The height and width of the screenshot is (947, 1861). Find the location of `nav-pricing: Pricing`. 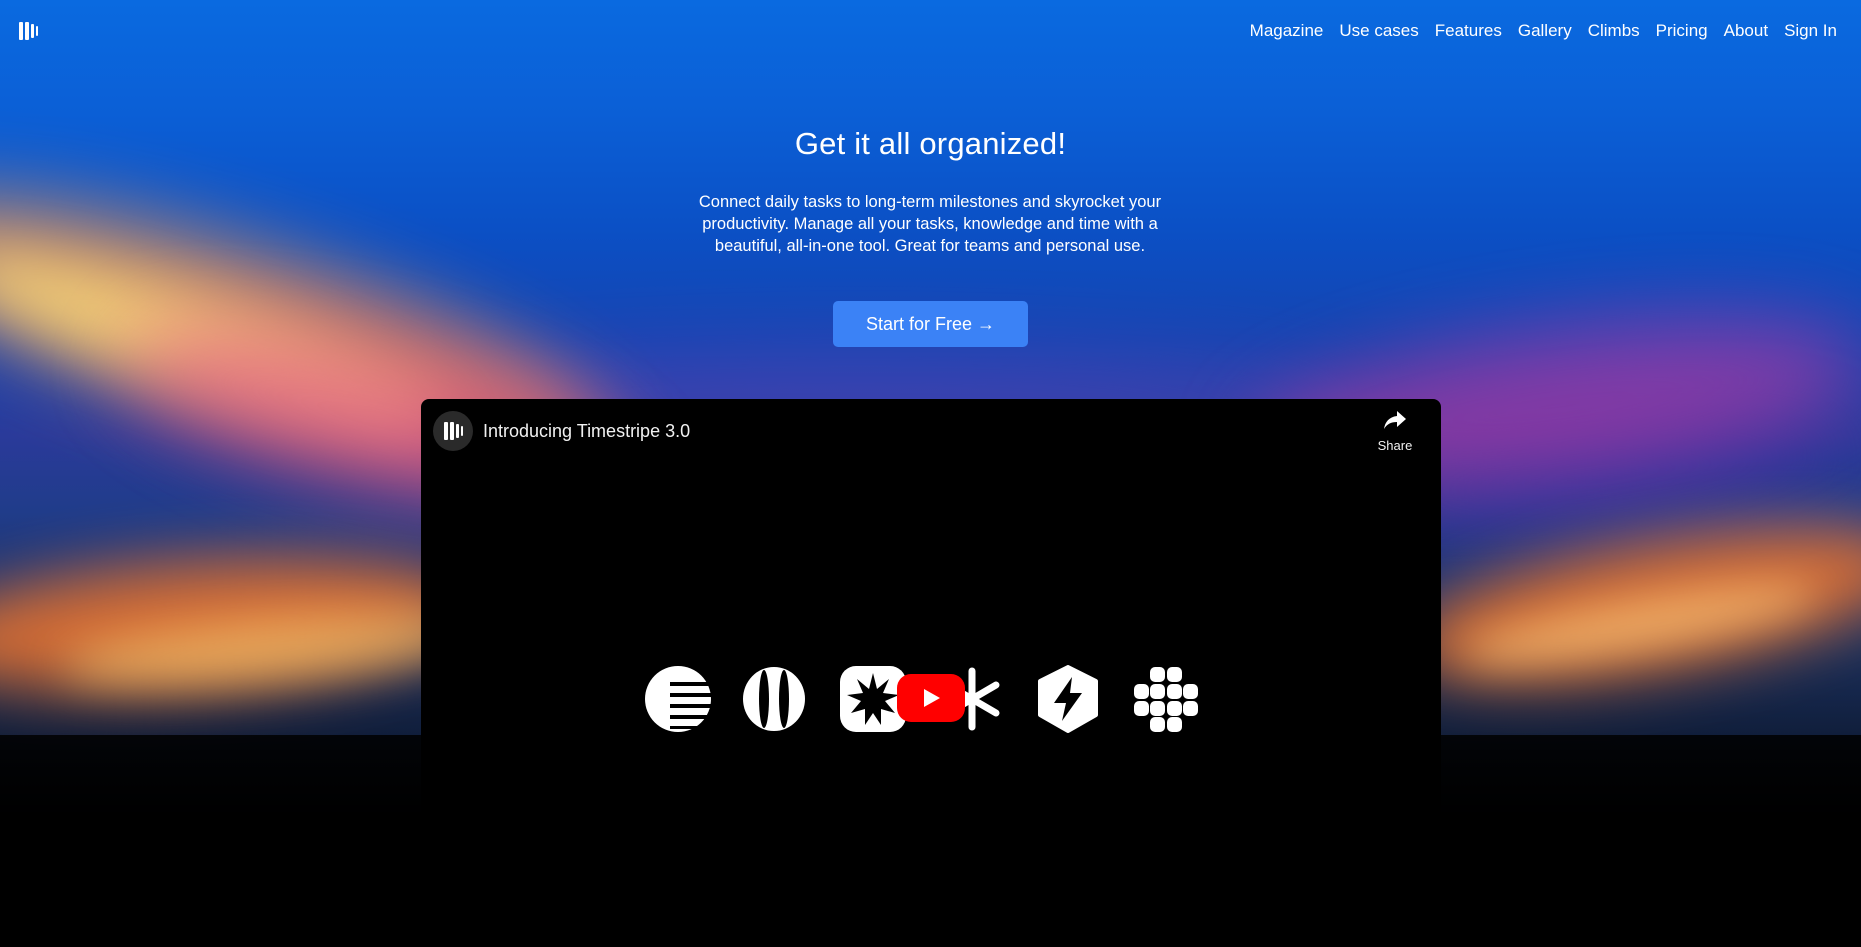

nav-pricing: Pricing is located at coordinates (1682, 31).